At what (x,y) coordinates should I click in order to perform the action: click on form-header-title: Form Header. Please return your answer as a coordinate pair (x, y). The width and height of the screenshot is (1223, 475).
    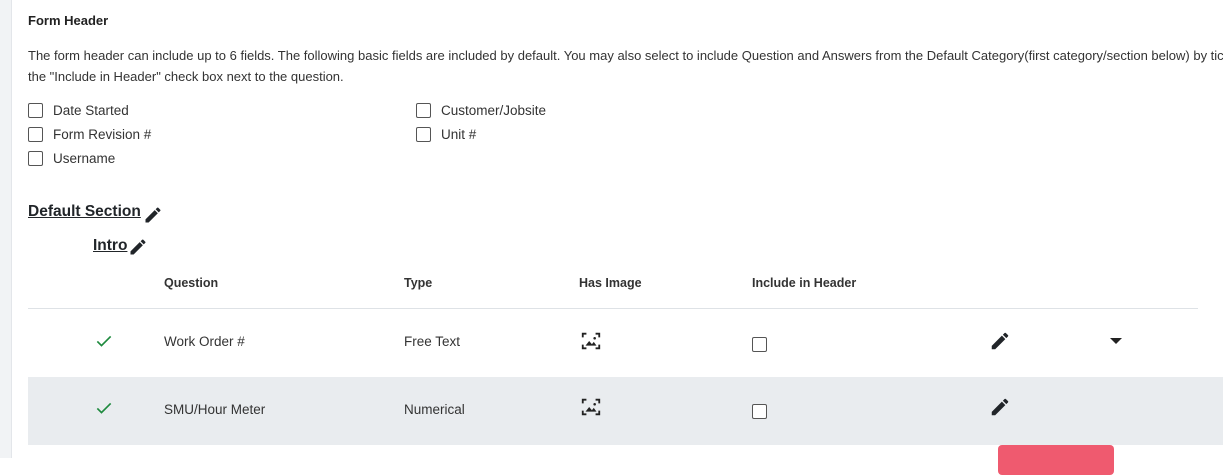
    Looking at the image, I should click on (68, 20).